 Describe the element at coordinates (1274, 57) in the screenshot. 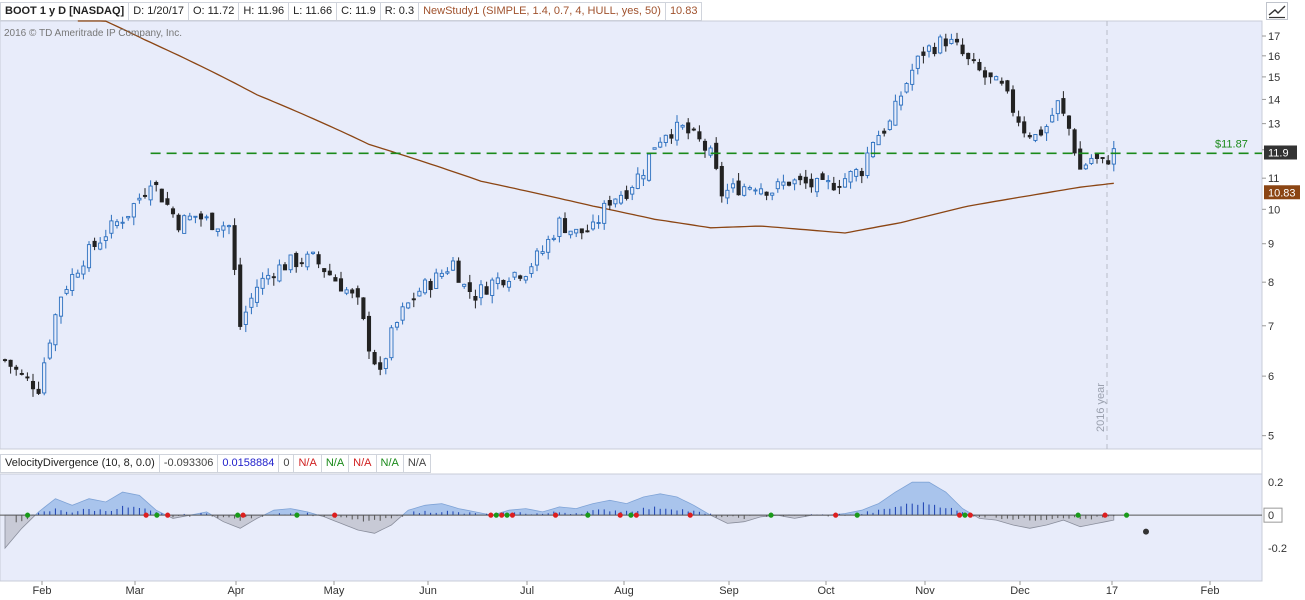

I see `y-tick-label: 16` at that location.